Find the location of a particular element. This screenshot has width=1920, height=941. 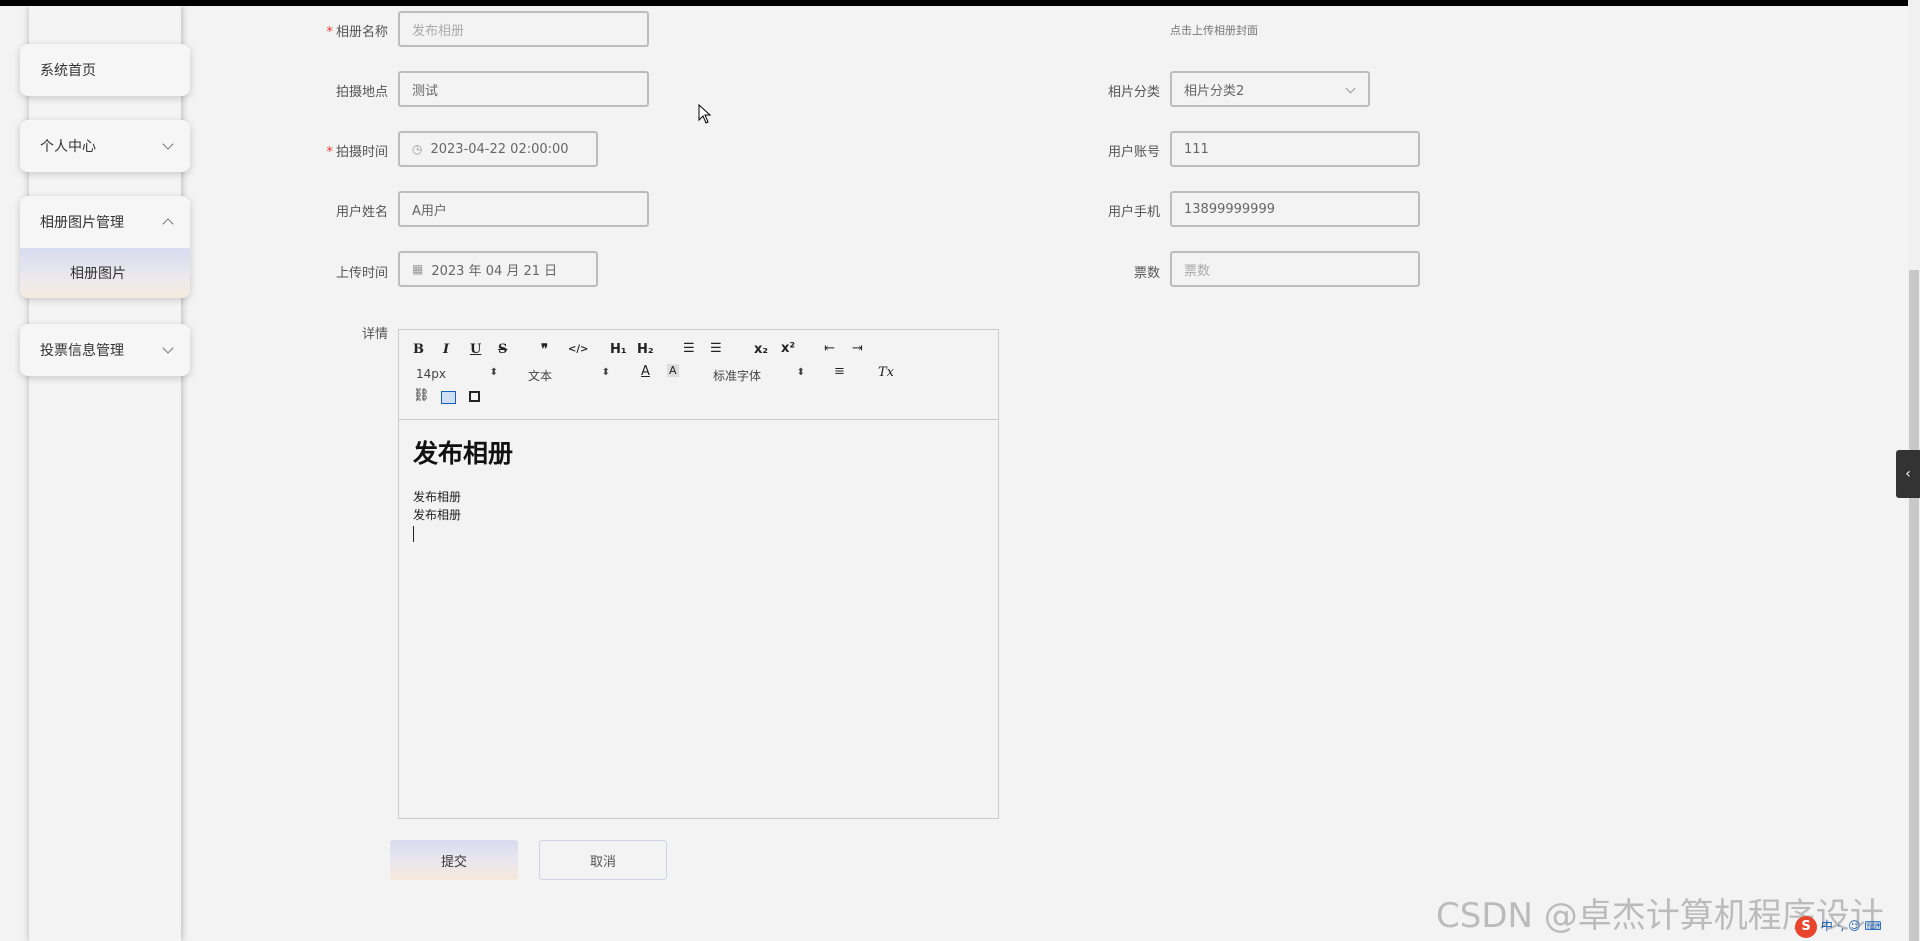

code-block-button: </> is located at coordinates (578, 349).